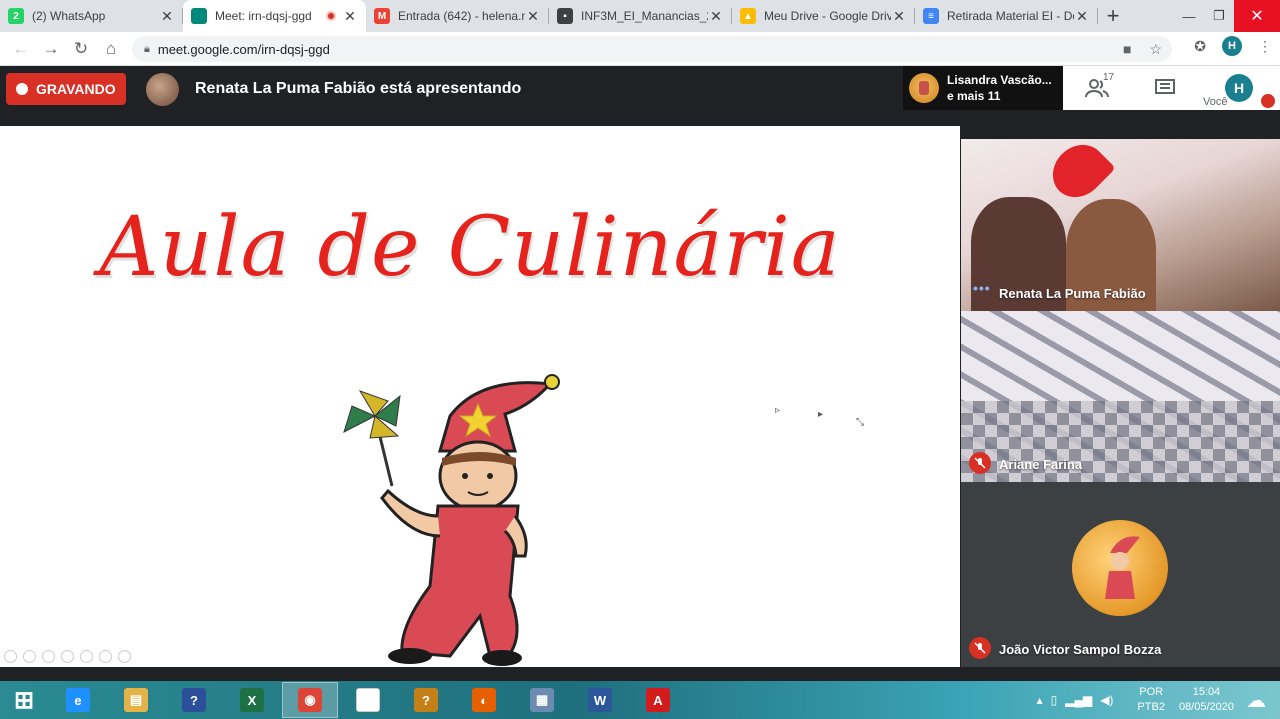 Image resolution: width=1280 pixels, height=719 pixels. What do you see at coordinates (1265, 46) in the screenshot?
I see `menu-icon: ⋮` at bounding box center [1265, 46].